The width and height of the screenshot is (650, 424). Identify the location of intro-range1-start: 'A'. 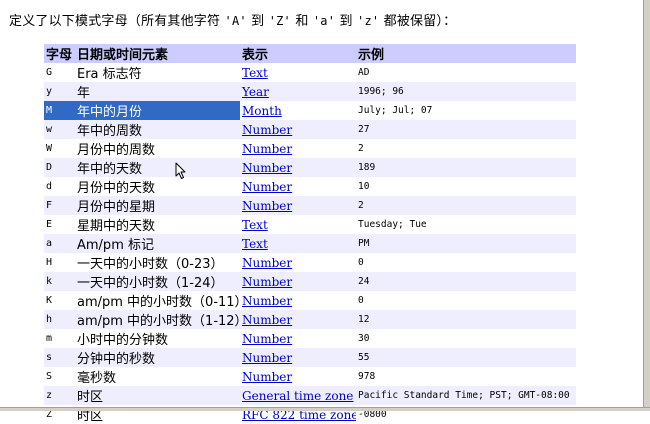
(235, 21).